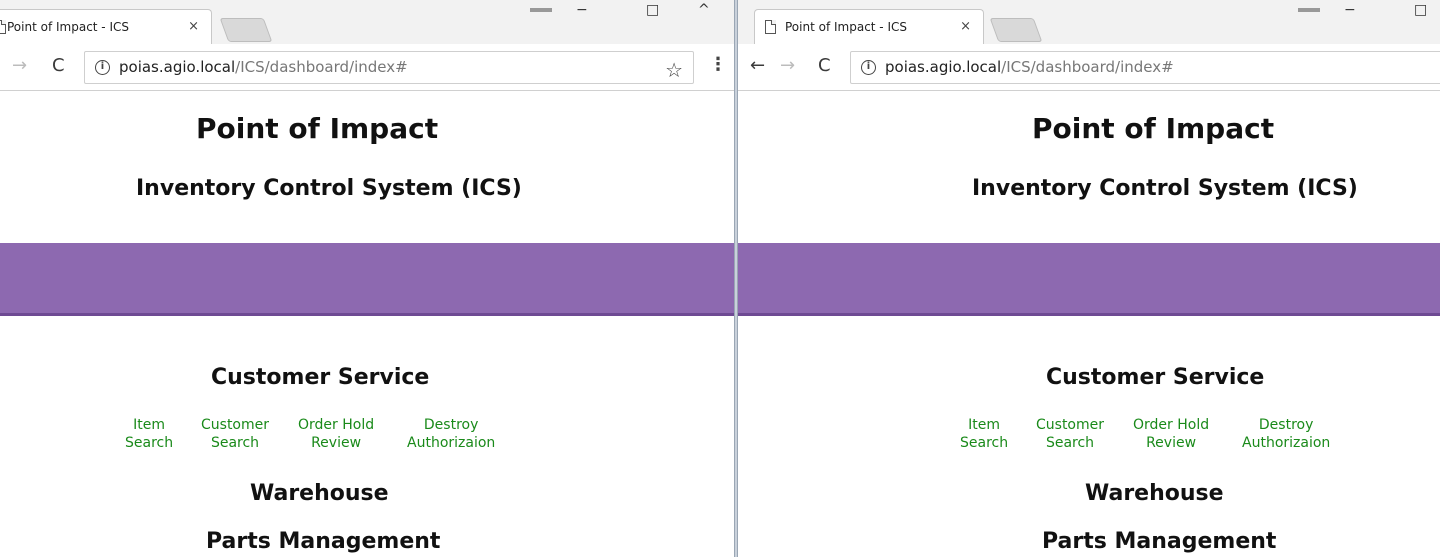  I want to click on window-controls: − □, so click(1368, 15).